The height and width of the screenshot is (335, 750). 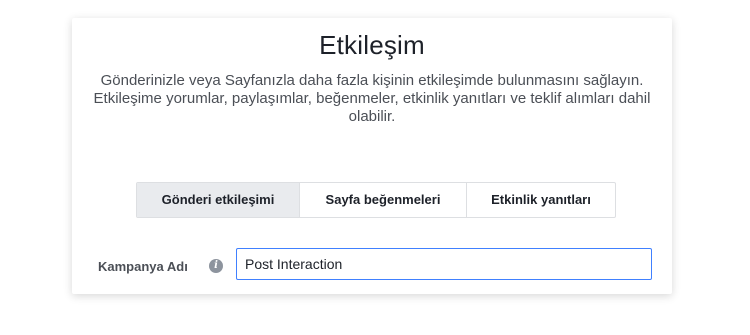 What do you see at coordinates (444, 264) in the screenshot?
I see `campaign-name-input` at bounding box center [444, 264].